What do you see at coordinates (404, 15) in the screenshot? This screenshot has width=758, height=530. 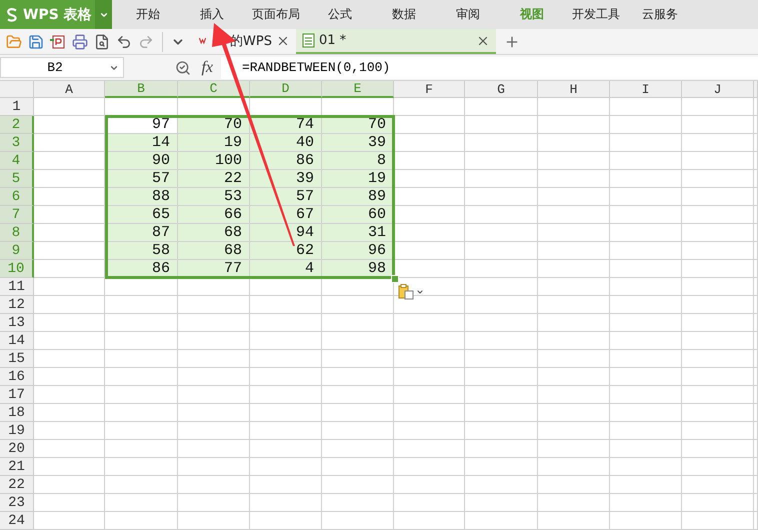 I see `menu-tab: 数据` at bounding box center [404, 15].